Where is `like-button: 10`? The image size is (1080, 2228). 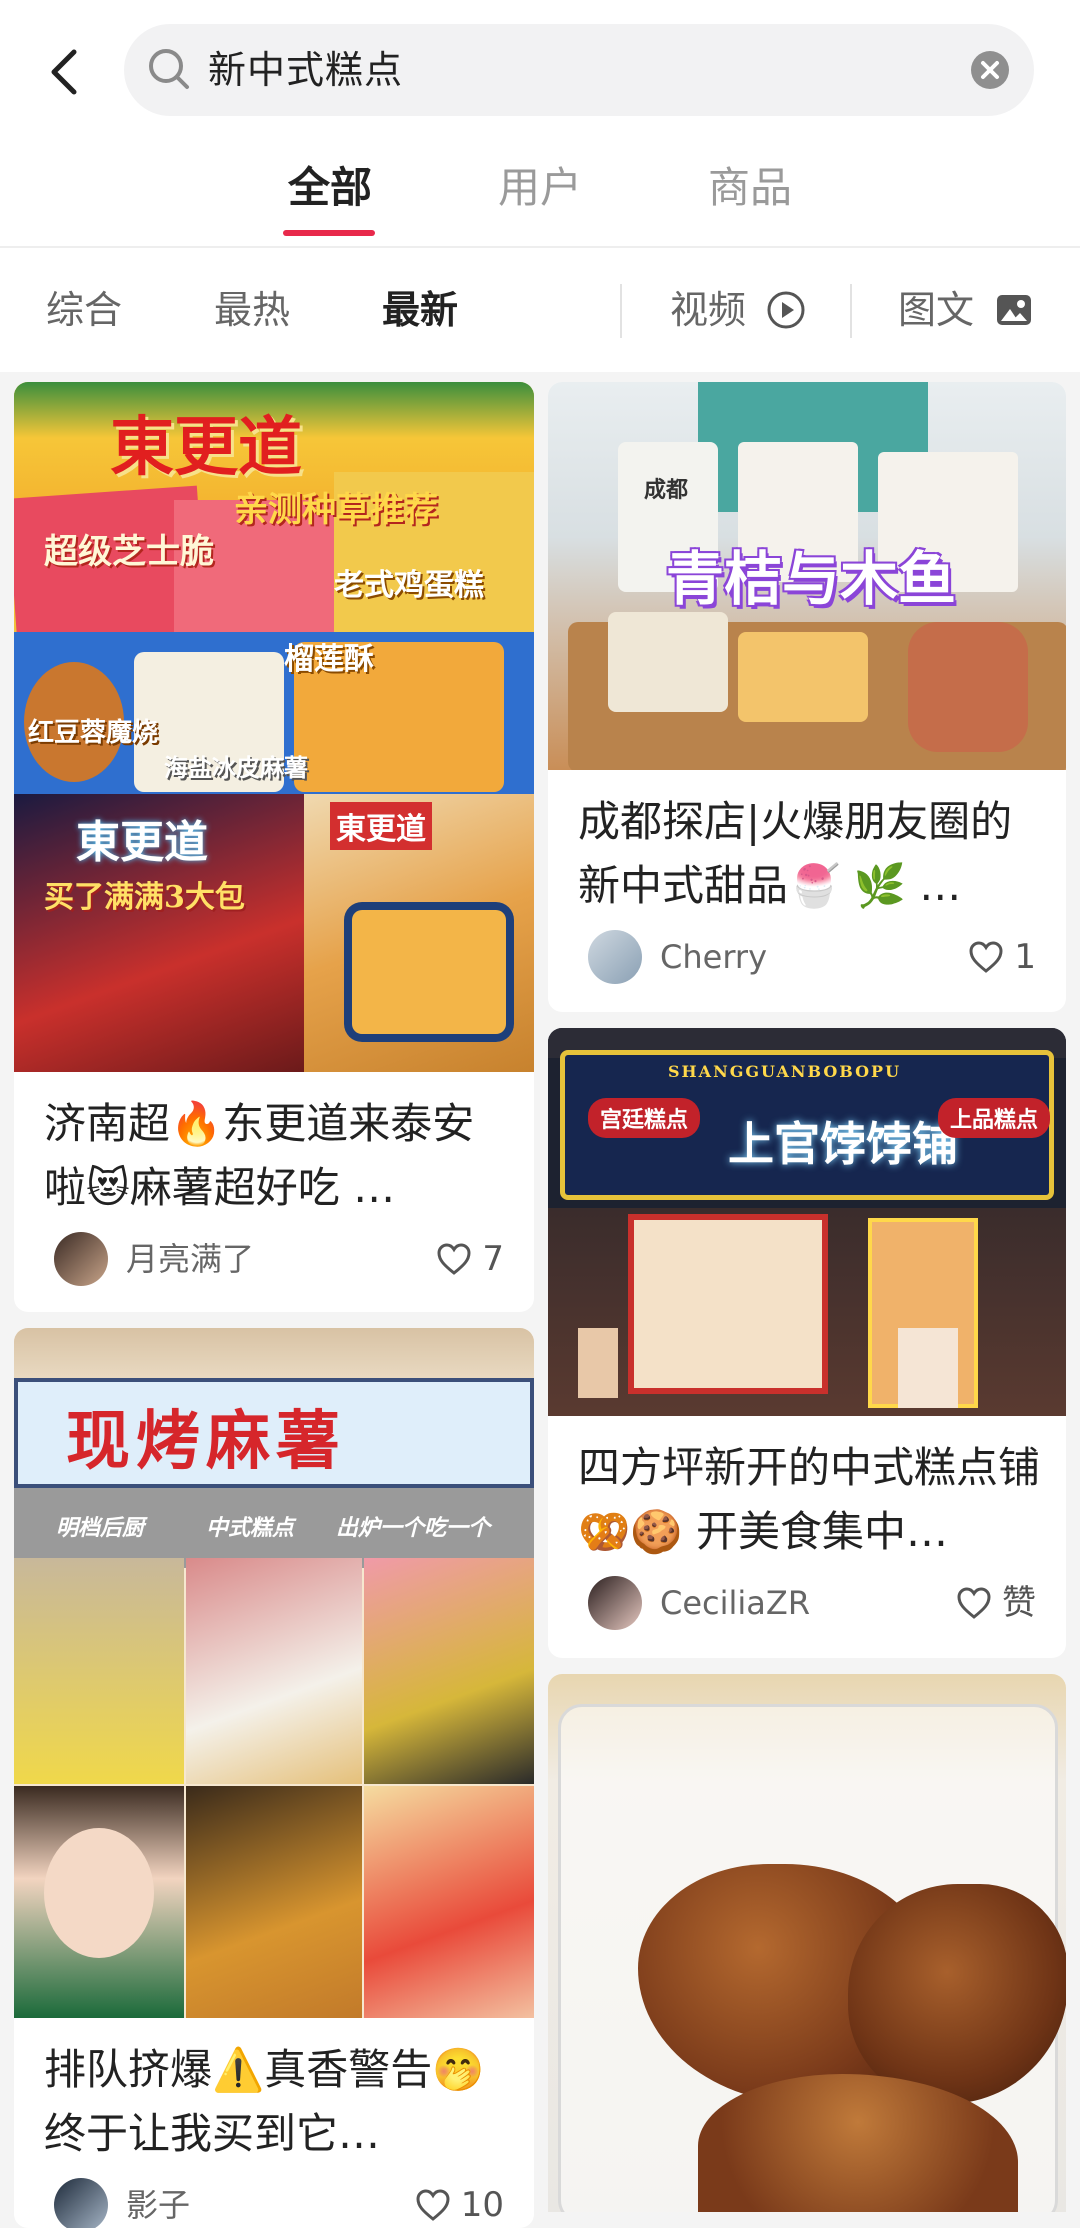
like-button: 10 is located at coordinates (459, 2203).